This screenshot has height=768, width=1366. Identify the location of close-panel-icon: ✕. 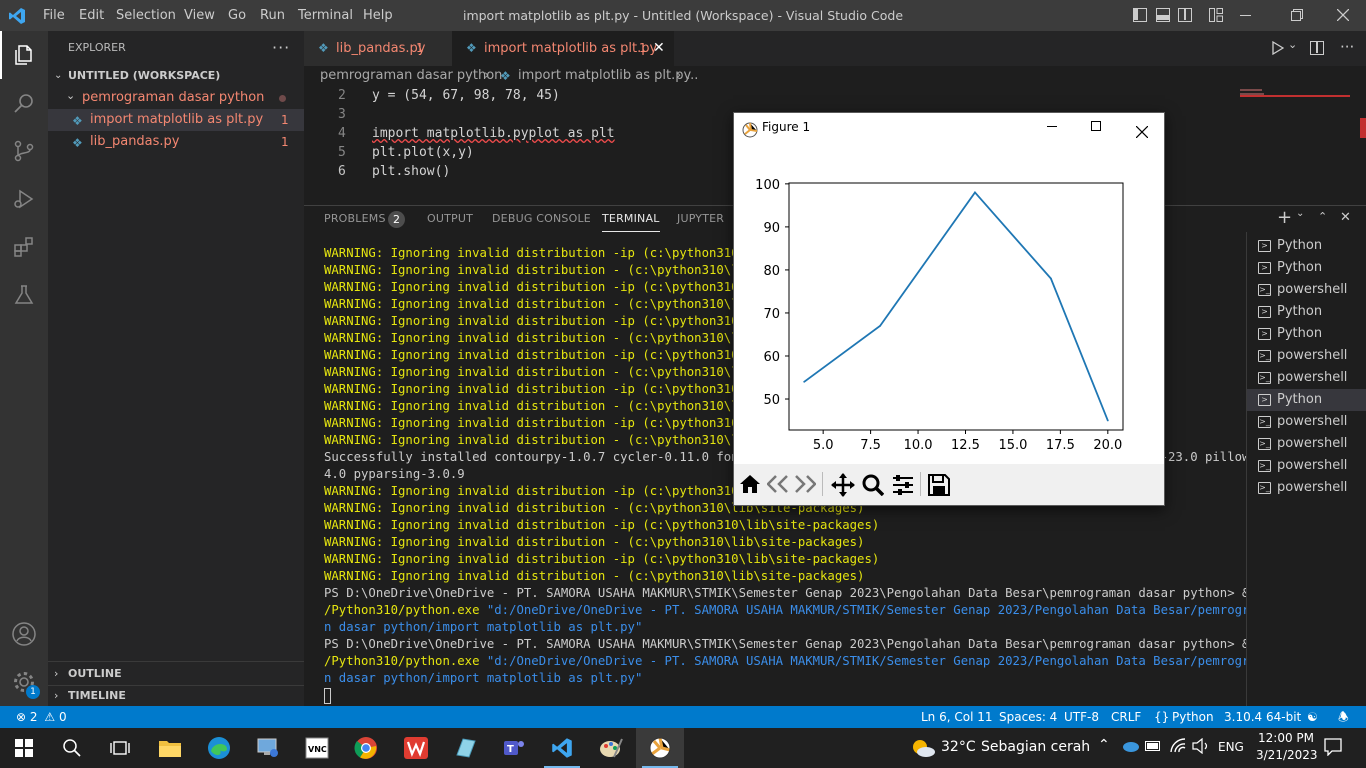
(1345, 217).